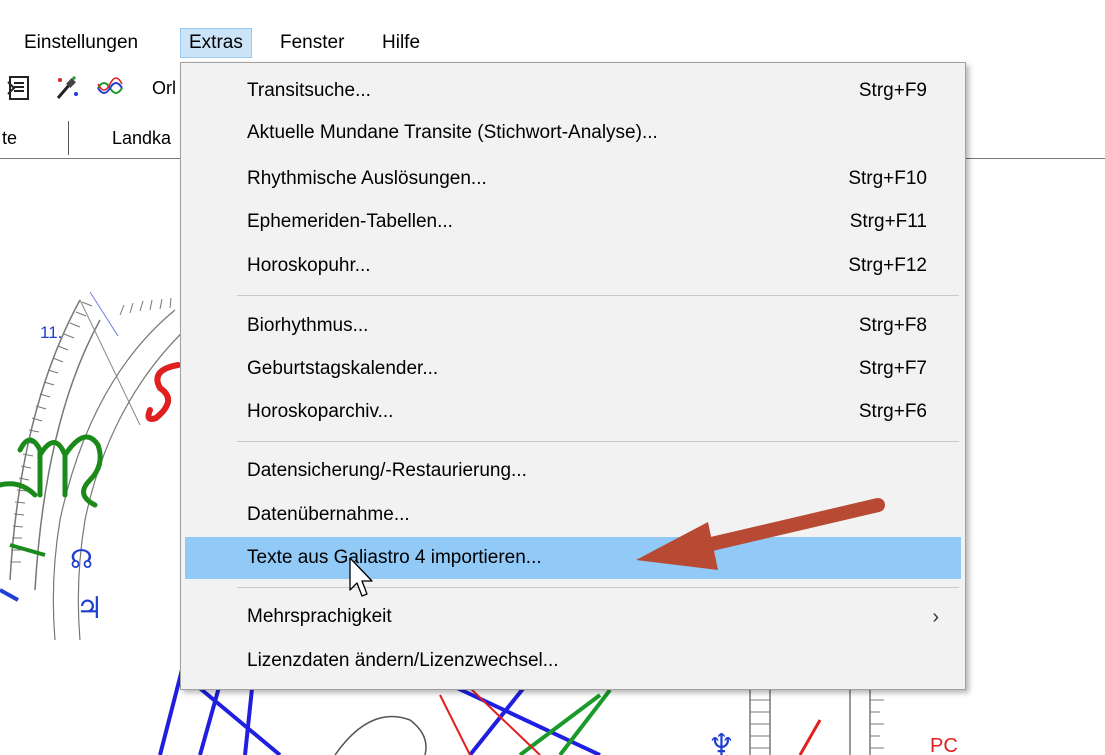 The width and height of the screenshot is (1105, 755). Describe the element at coordinates (573, 412) in the screenshot. I see `menu-item-horoskoparchiv: Horoskoparchiv... Strg+F6` at that location.